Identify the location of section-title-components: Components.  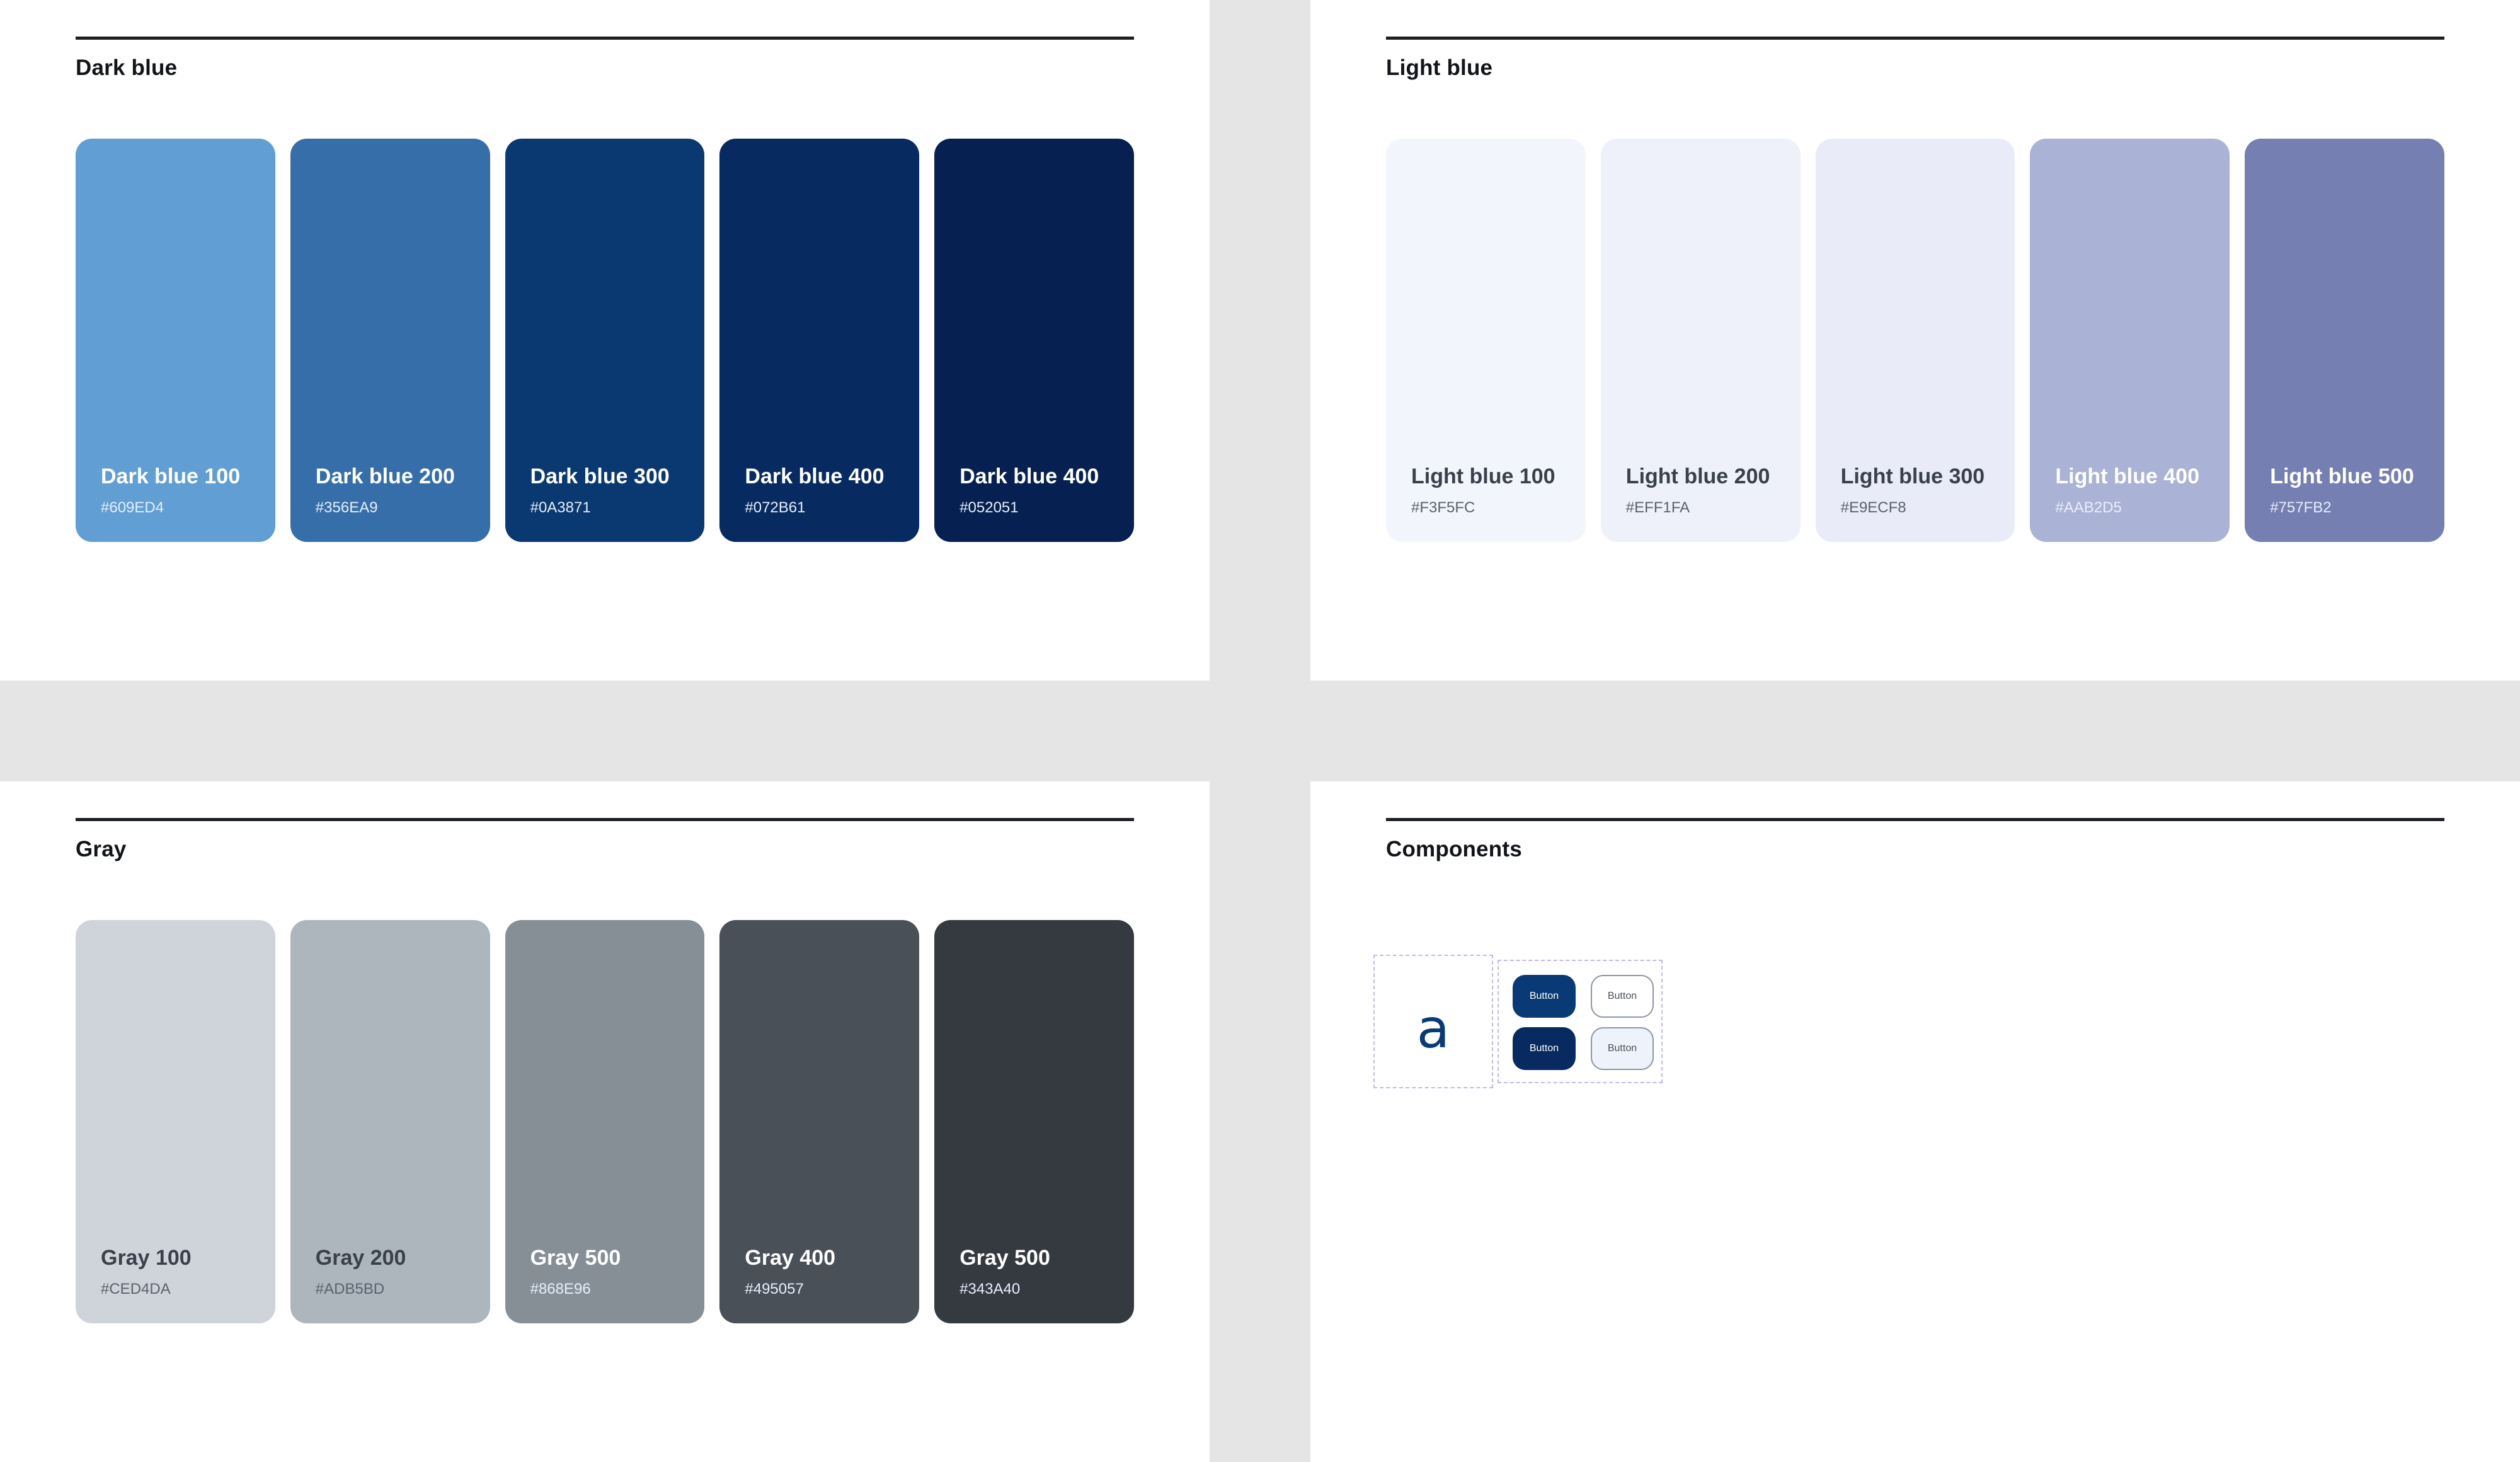
(1454, 849).